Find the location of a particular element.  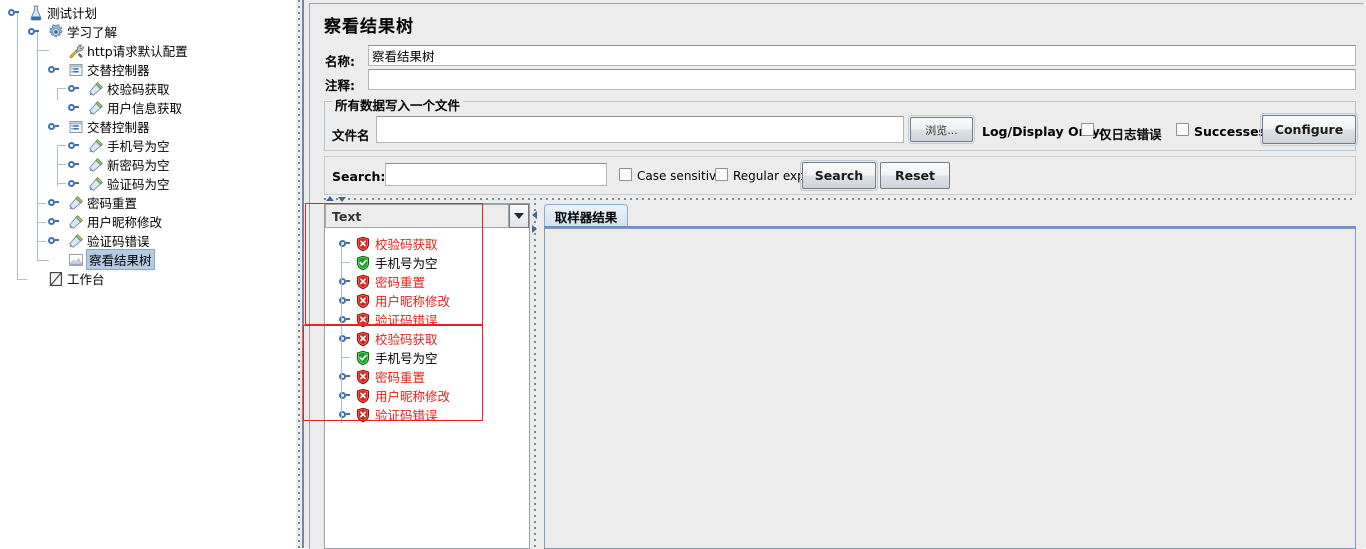

tree-node: 用户昵称修改 is located at coordinates (105, 221).